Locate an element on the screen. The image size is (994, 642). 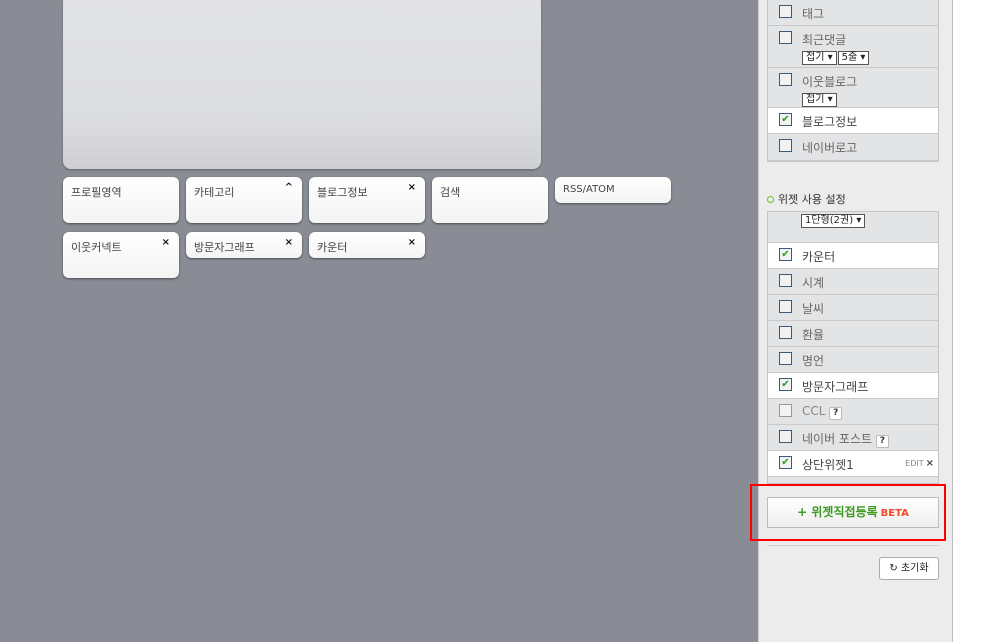
widget-block: 이웃커넥트 × is located at coordinates (121, 255).